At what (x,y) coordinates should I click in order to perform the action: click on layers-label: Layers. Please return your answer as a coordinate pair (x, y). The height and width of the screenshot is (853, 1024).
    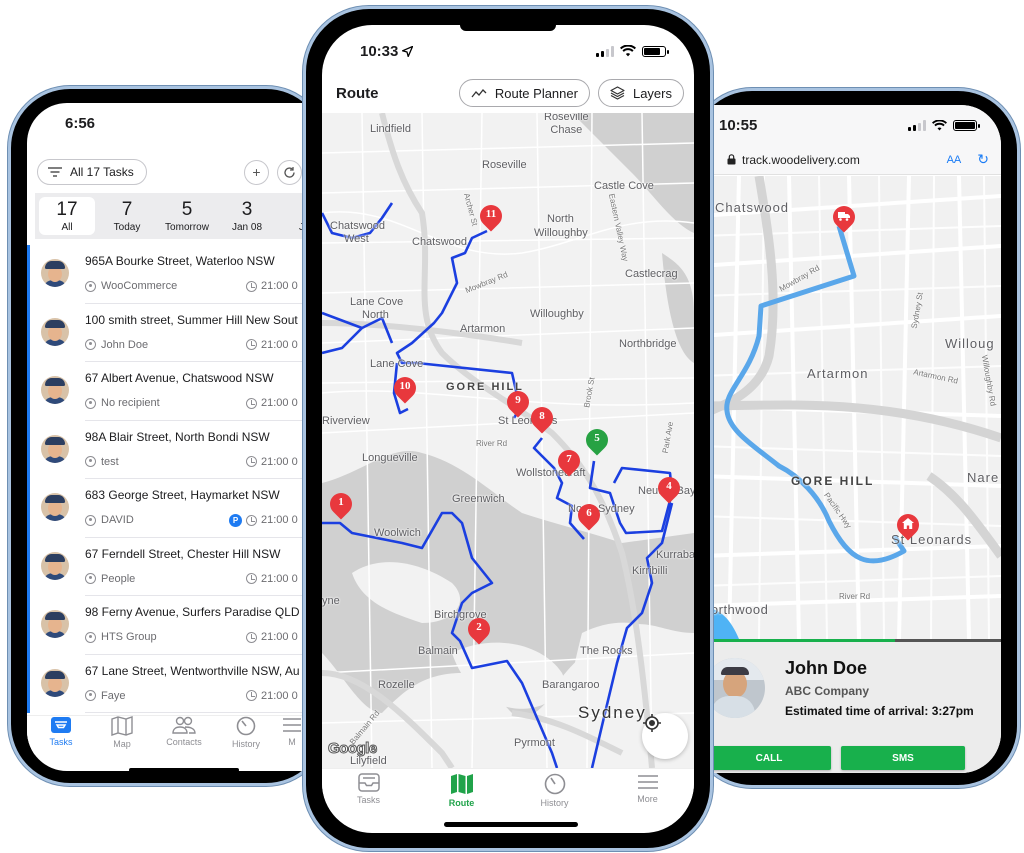
    Looking at the image, I should click on (652, 93).